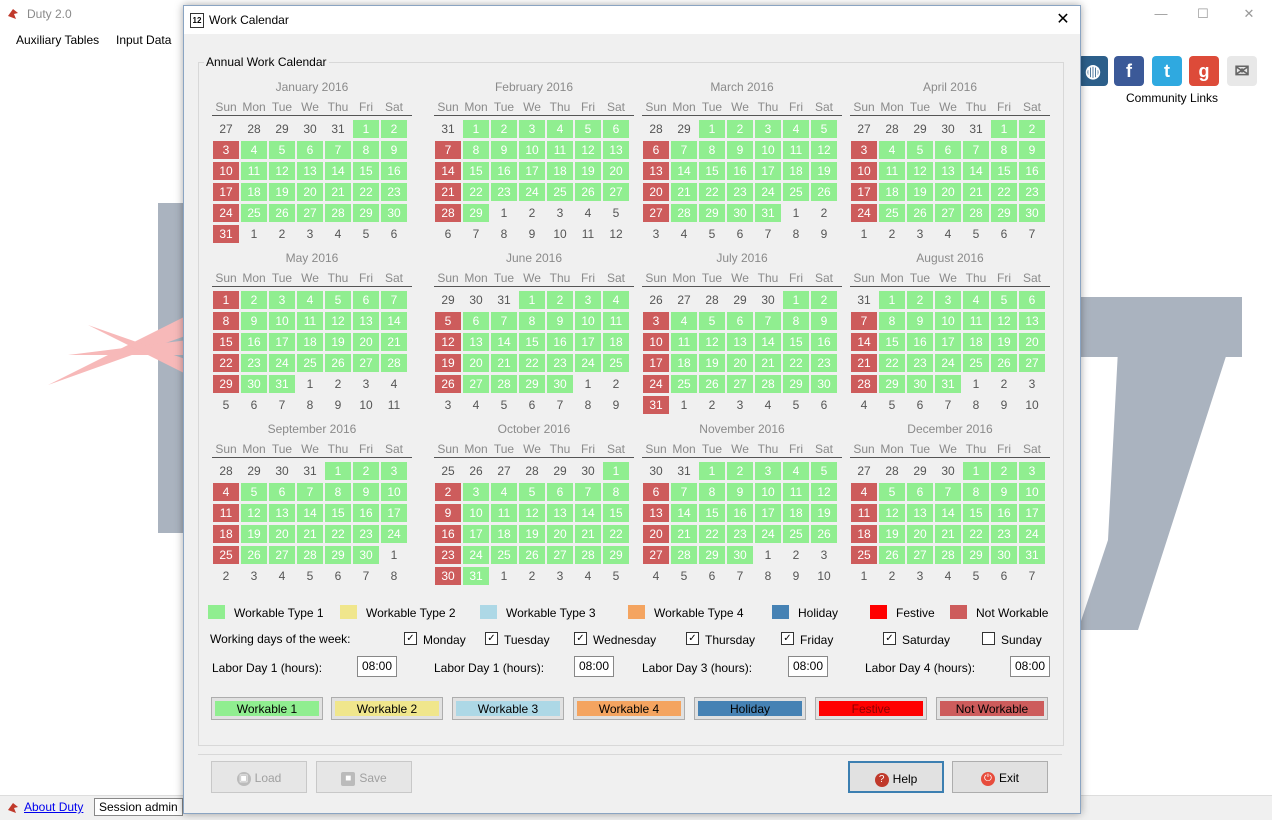 Image resolution: width=1272 pixels, height=820 pixels. What do you see at coordinates (1242, 71) in the screenshot?
I see `mail-icon: ✉` at bounding box center [1242, 71].